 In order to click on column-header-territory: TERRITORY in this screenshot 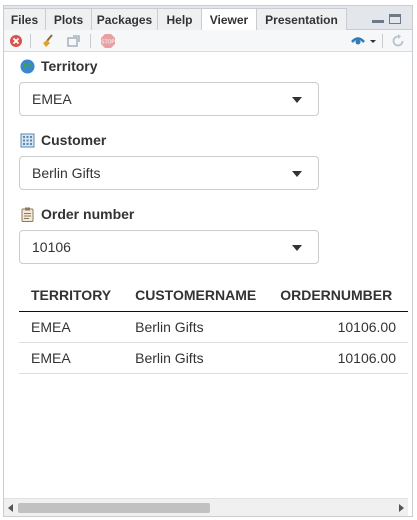, I will do `click(71, 295)`.